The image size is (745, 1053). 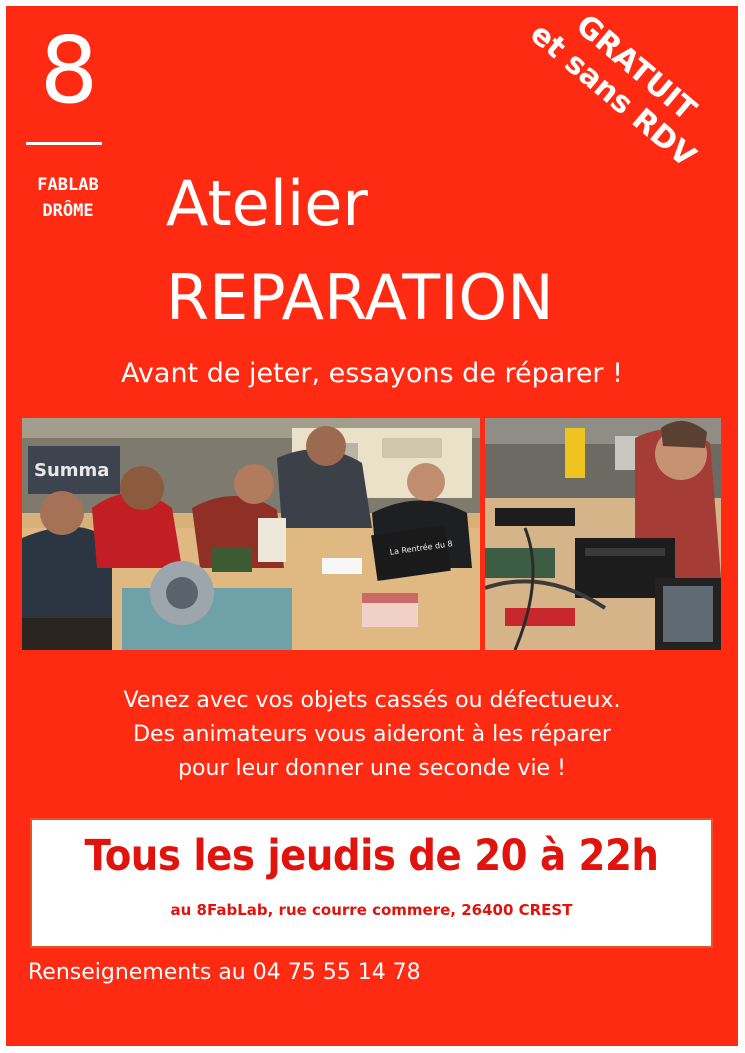 What do you see at coordinates (68, 211) in the screenshot?
I see `logo-line-drome: DRÔME` at bounding box center [68, 211].